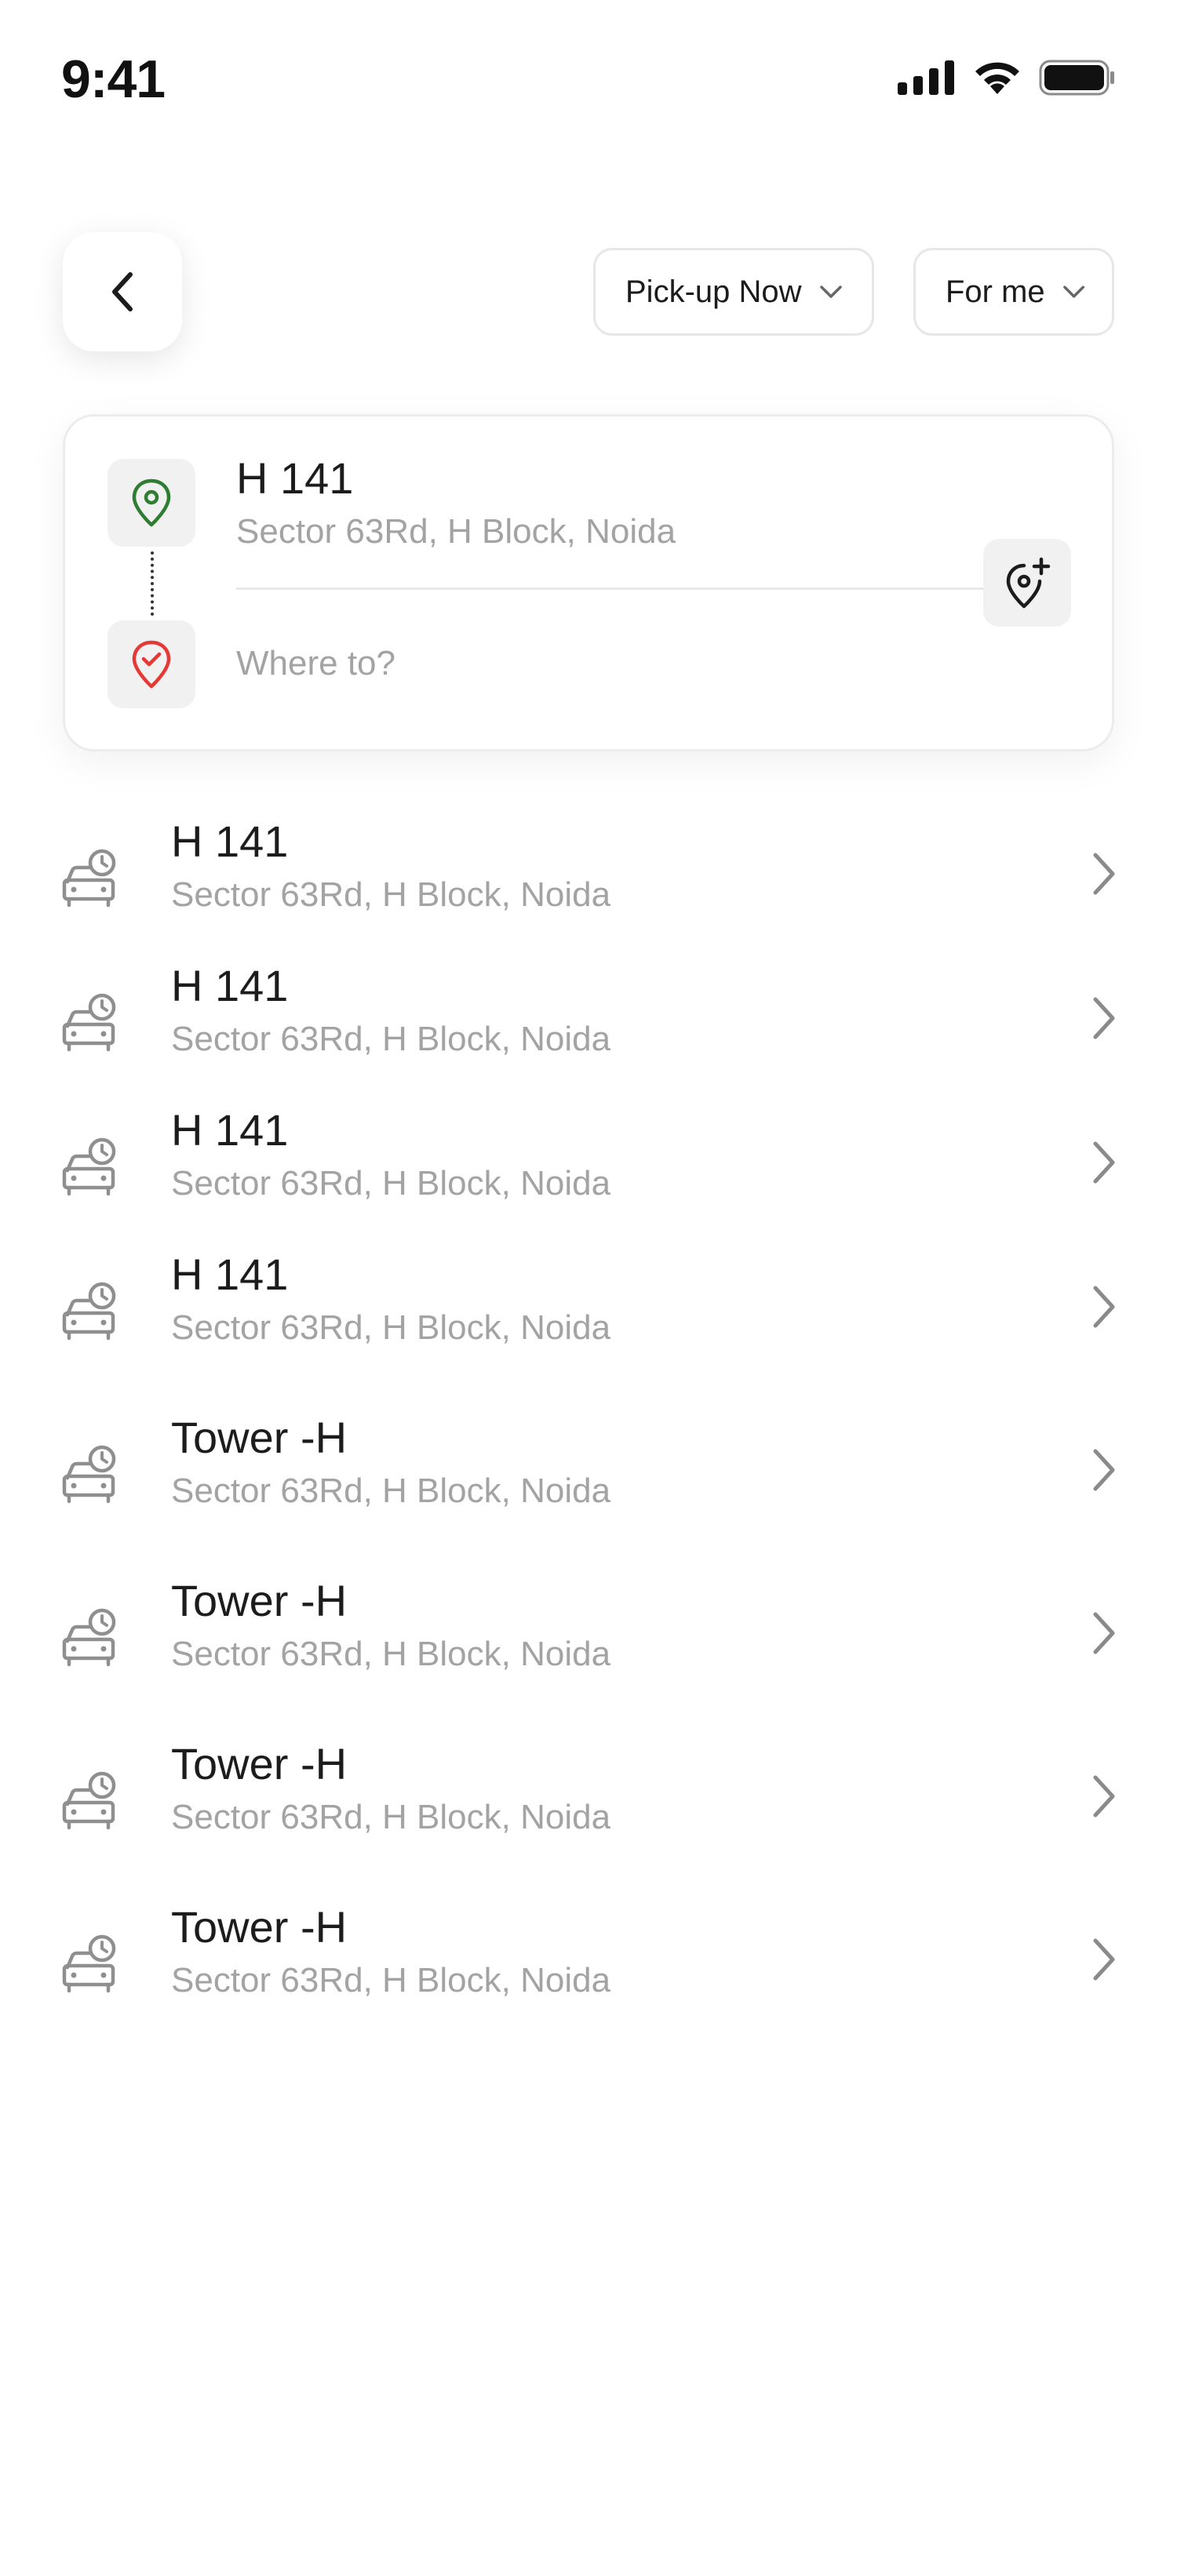 The width and height of the screenshot is (1177, 2576). What do you see at coordinates (589, 663) in the screenshot?
I see `destination-input` at bounding box center [589, 663].